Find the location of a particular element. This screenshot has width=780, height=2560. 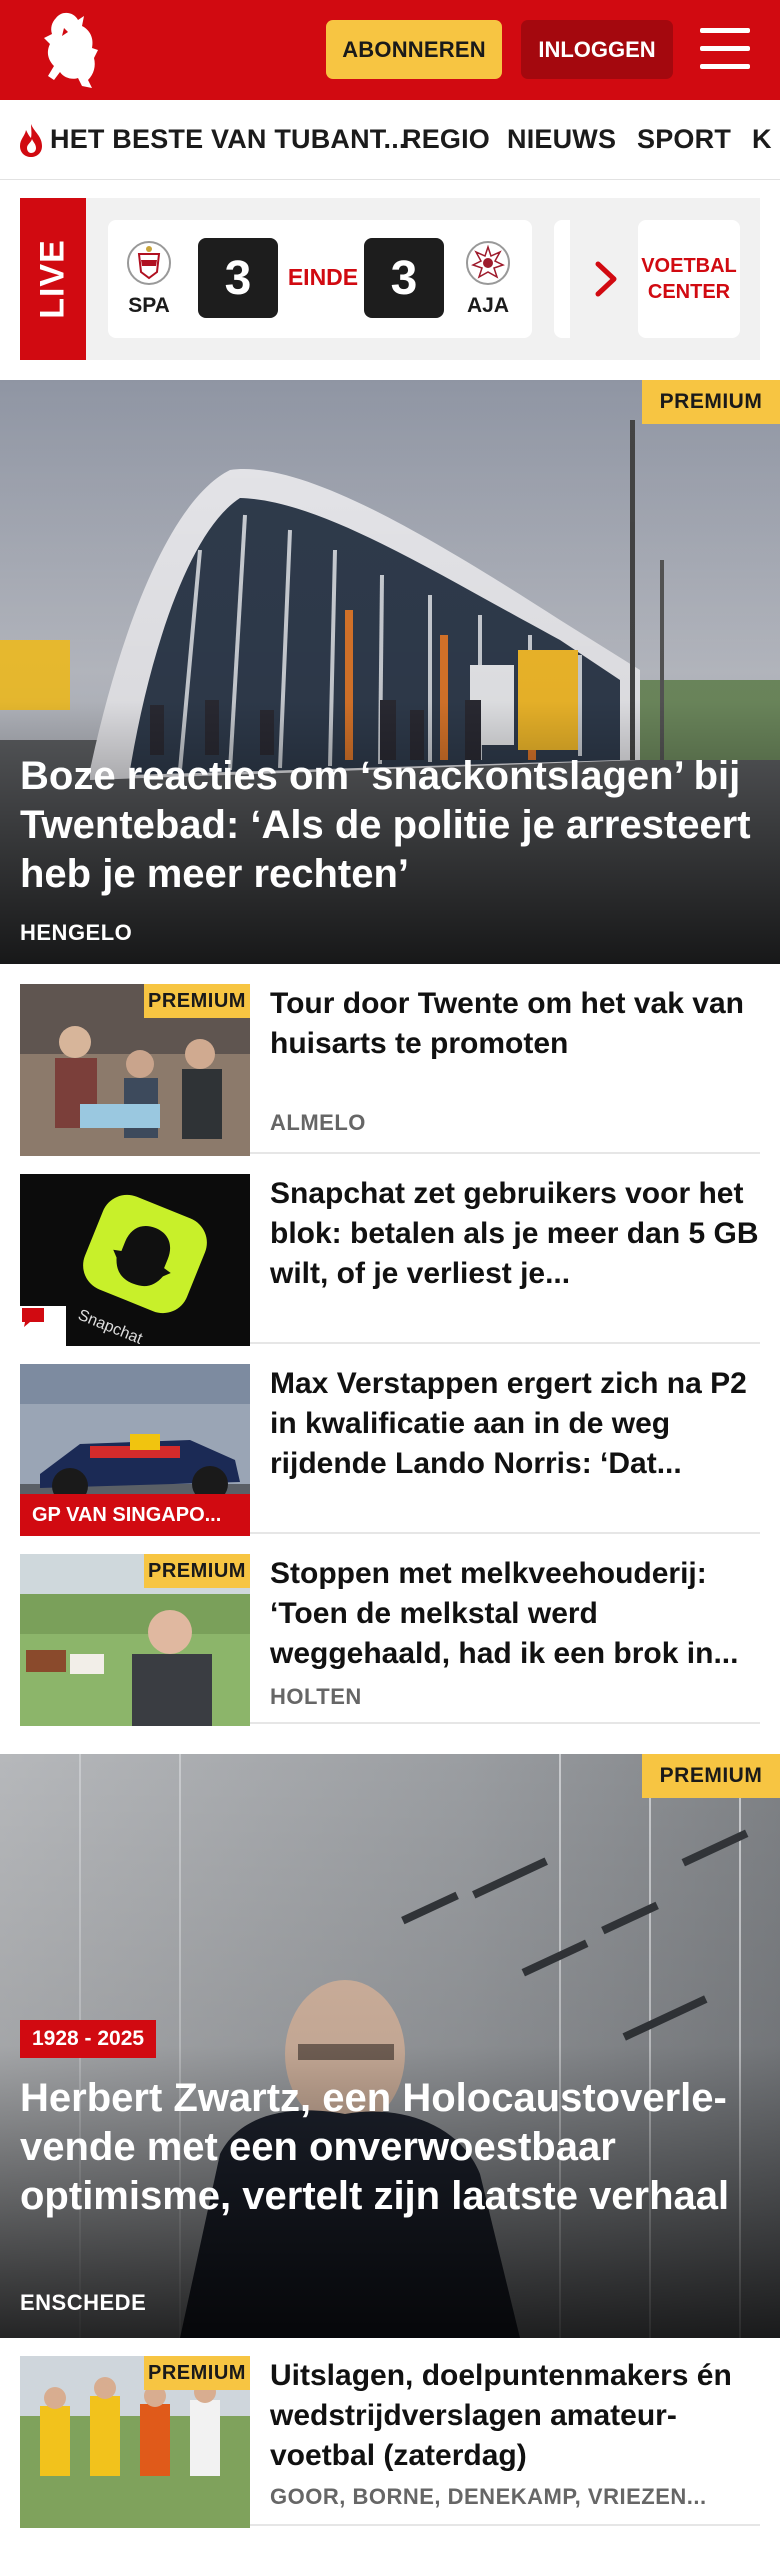

nav-item-regio: REGIO is located at coordinates (446, 139).